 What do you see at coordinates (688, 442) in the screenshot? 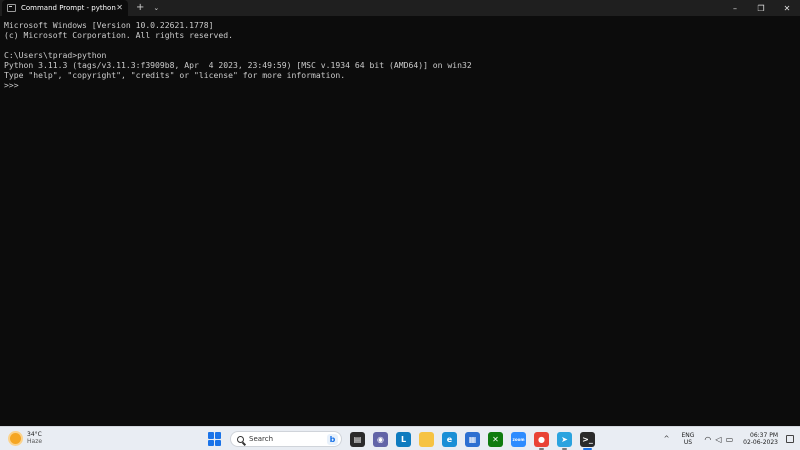
I see `language-secondary: US` at bounding box center [688, 442].